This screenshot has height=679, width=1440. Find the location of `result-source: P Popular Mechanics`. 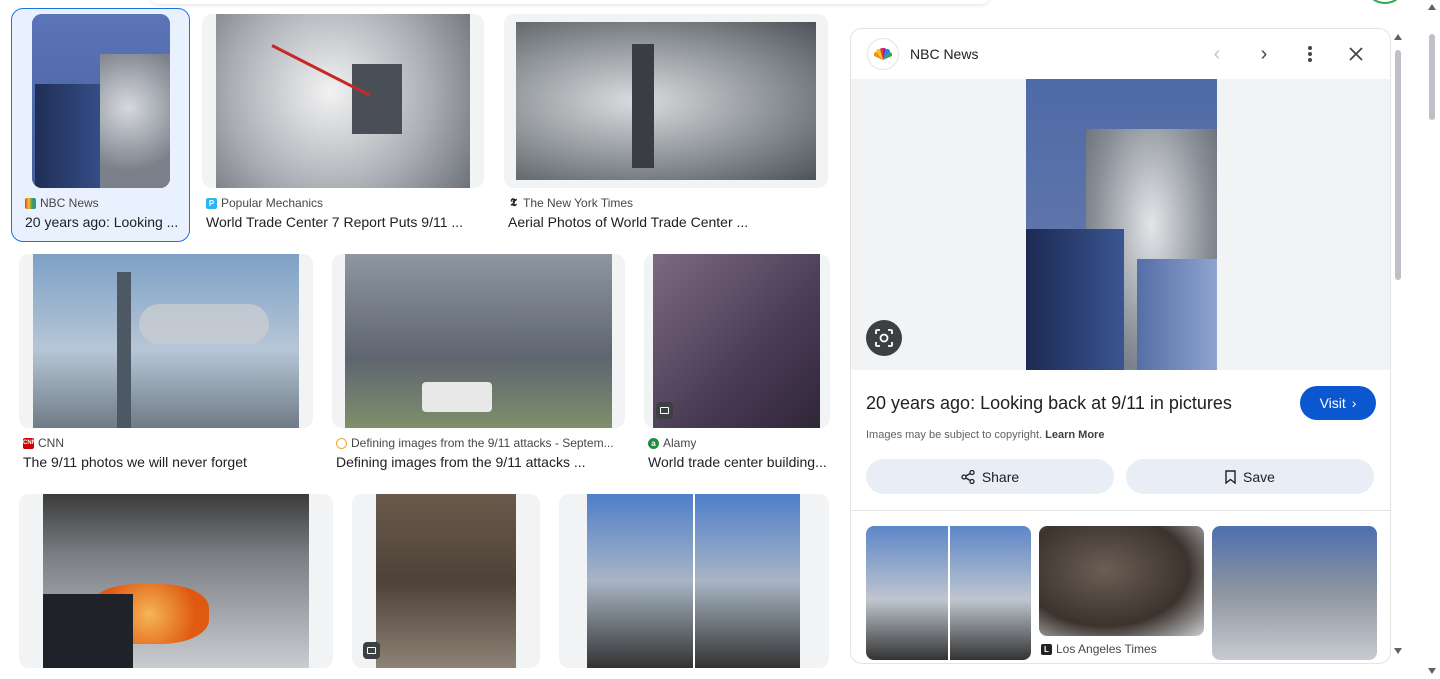

result-source: P Popular Mechanics is located at coordinates (264, 203).